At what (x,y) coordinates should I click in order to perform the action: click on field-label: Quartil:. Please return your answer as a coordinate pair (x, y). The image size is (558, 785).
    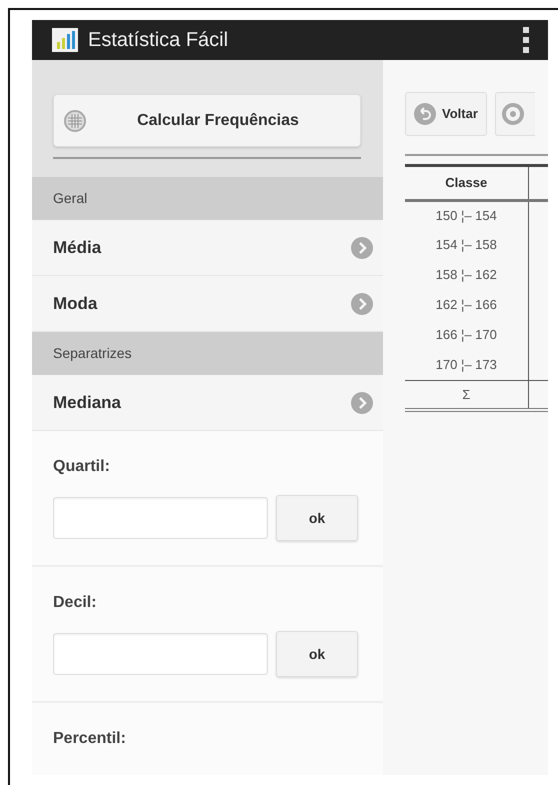
    Looking at the image, I should click on (82, 467).